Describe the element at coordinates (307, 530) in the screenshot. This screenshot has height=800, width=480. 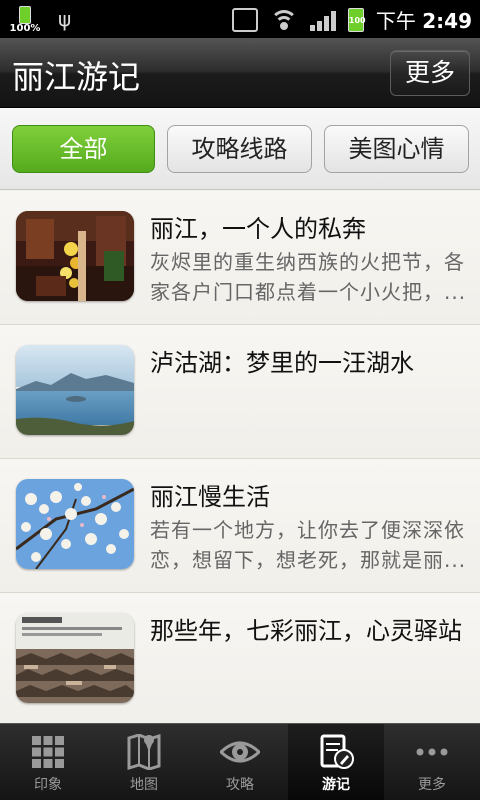
I see `description-line-1: 若有一个地方，让你去了便深深依` at that location.